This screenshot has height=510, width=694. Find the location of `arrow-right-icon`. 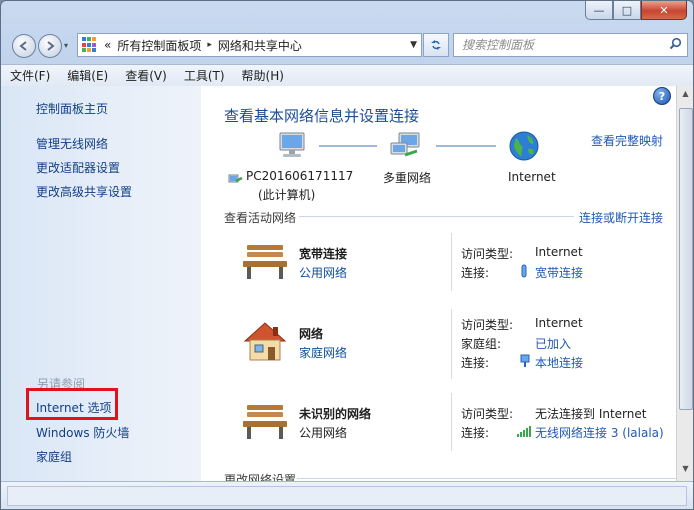

arrow-right-icon is located at coordinates (51, 46).